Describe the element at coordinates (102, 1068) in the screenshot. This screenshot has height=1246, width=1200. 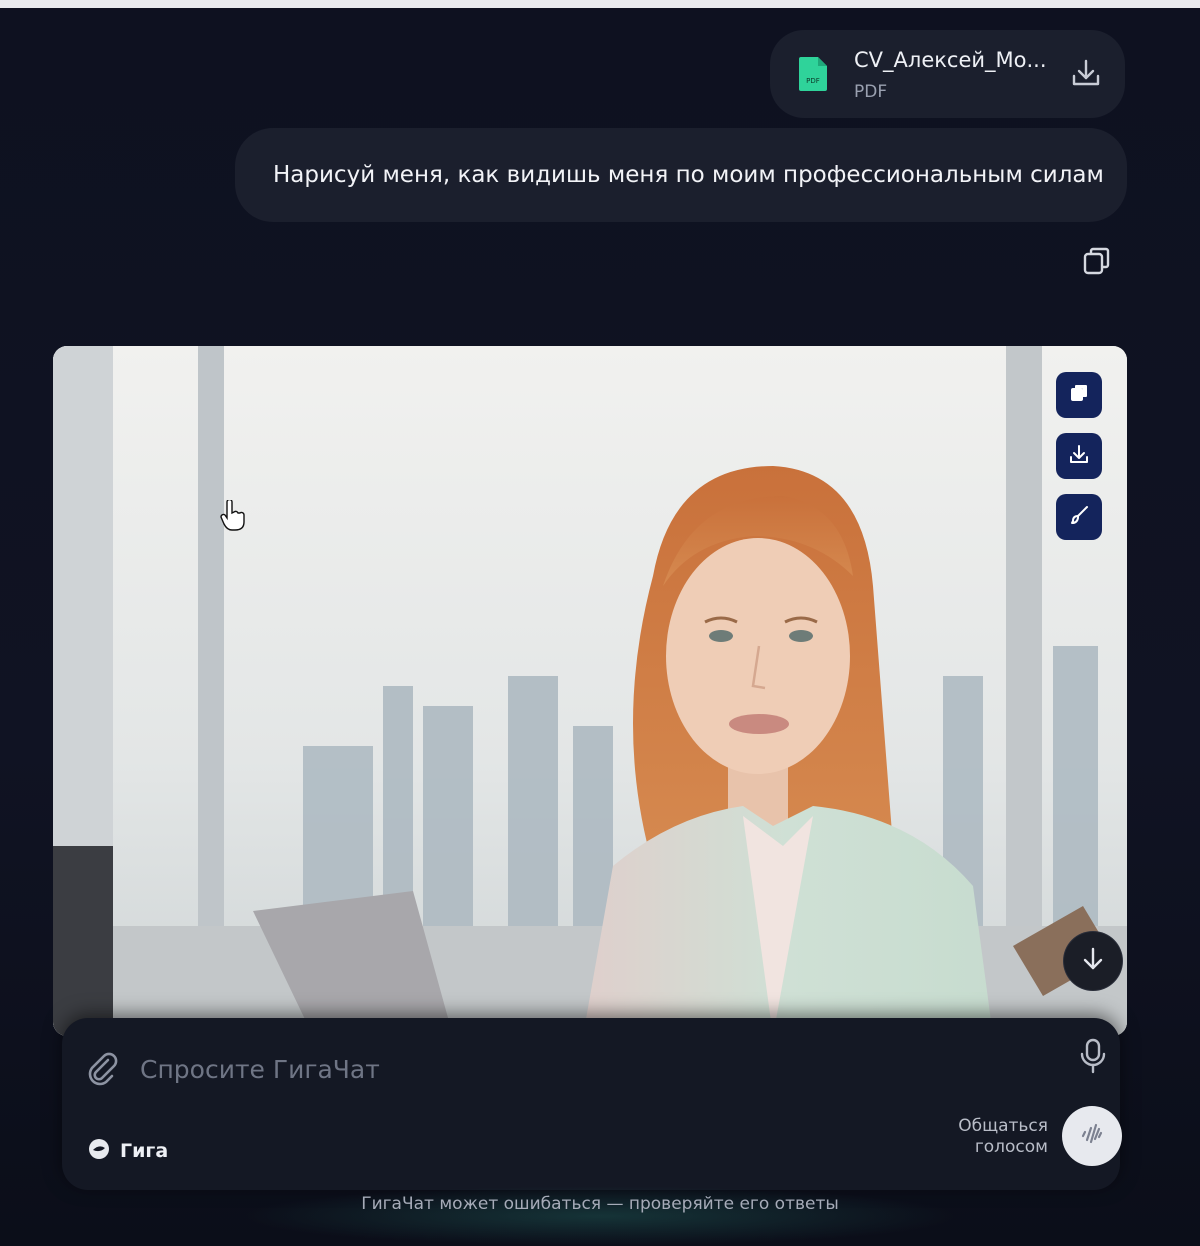
I see `paperclip-icon` at that location.